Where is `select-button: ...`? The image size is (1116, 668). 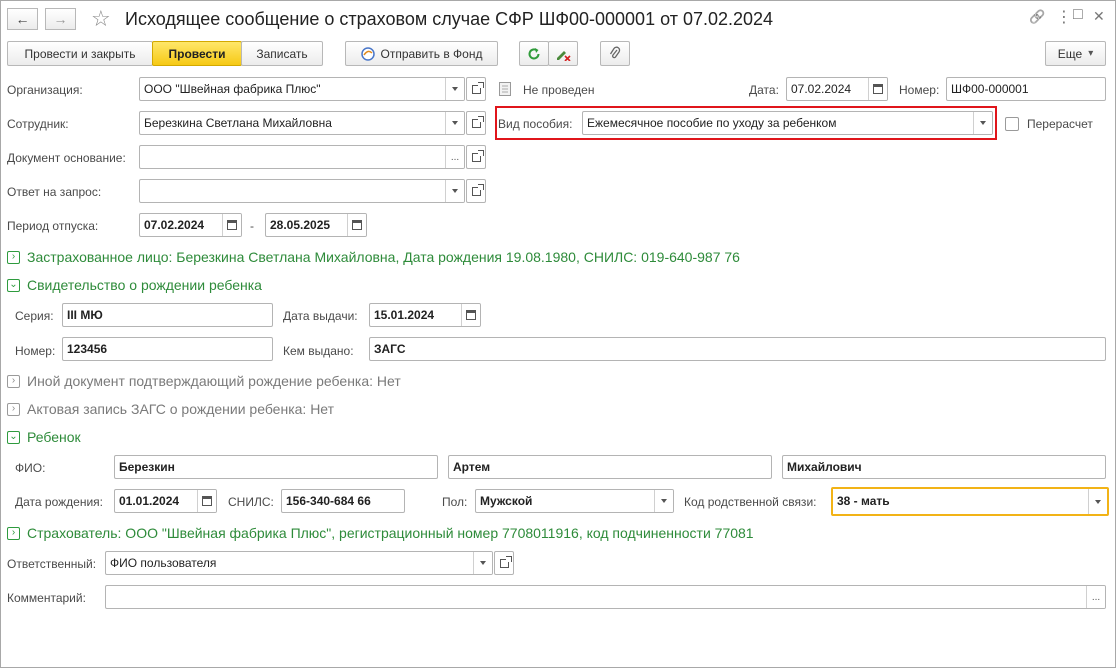 select-button: ... is located at coordinates (454, 157).